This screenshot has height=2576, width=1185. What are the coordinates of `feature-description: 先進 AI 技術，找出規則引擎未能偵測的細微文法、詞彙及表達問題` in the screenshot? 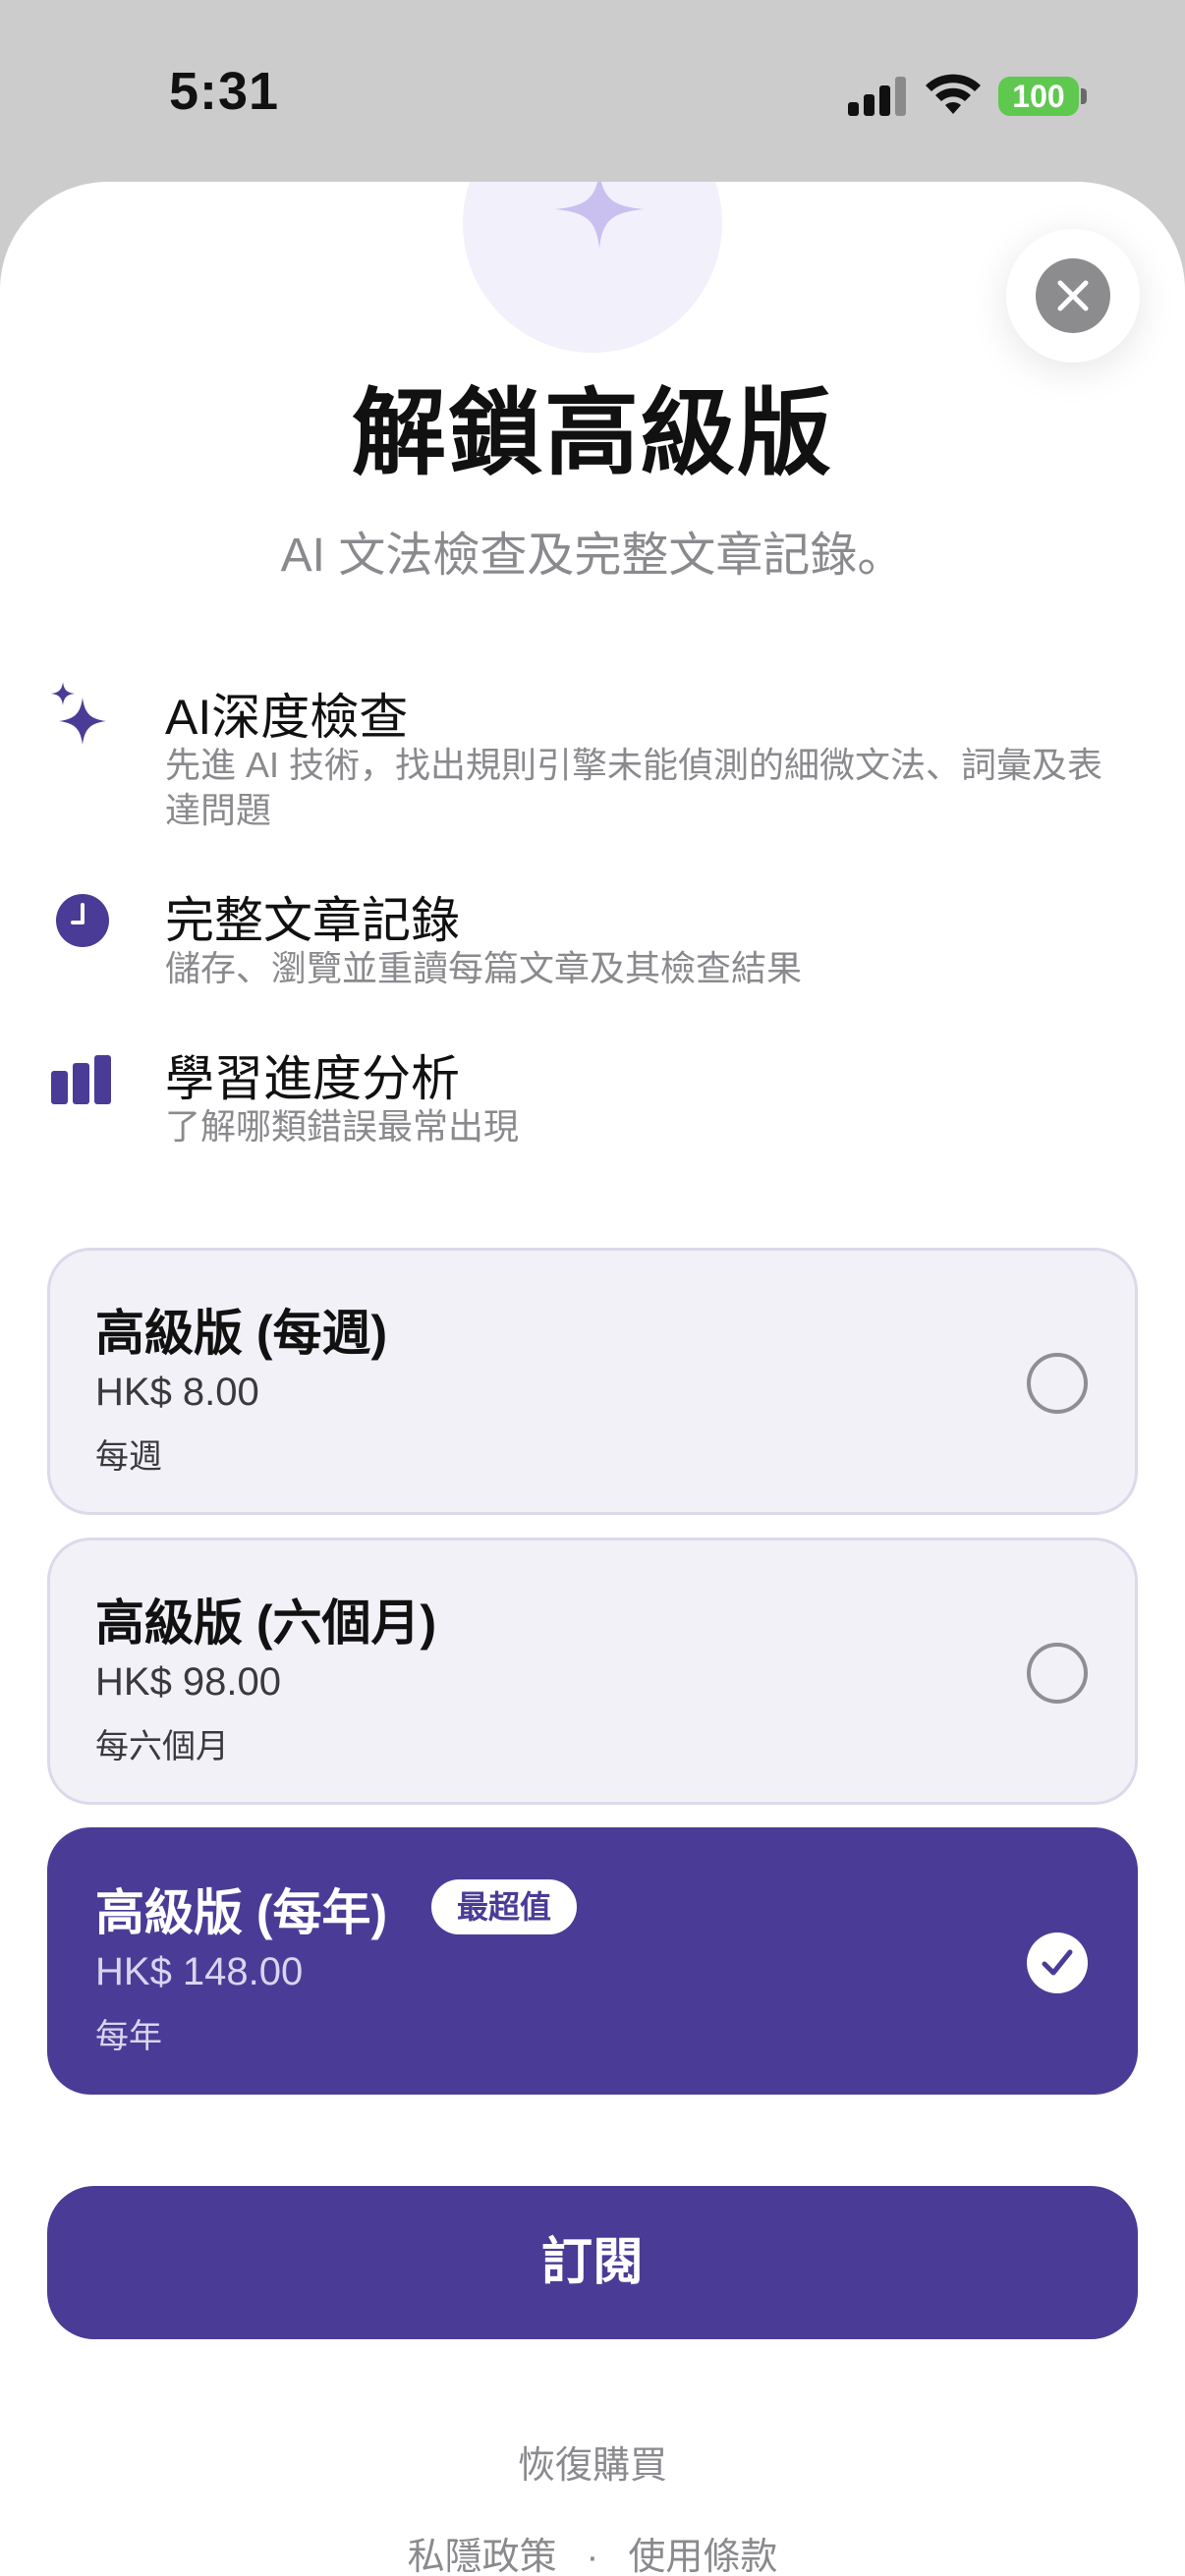 It's located at (634, 787).